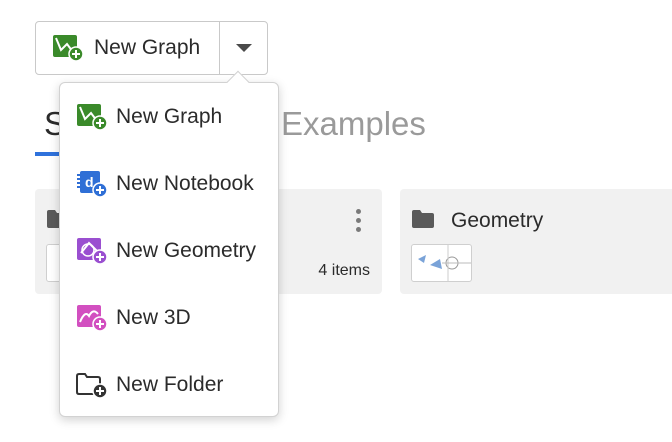 This screenshot has width=672, height=442. Describe the element at coordinates (353, 124) in the screenshot. I see `tab-examples: Examples` at that location.